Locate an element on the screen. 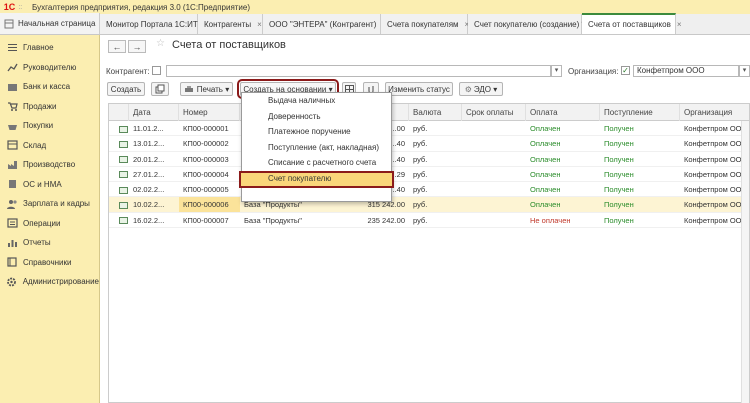 This screenshot has height=403, width=750. column-header-number: Номер is located at coordinates (209, 112).